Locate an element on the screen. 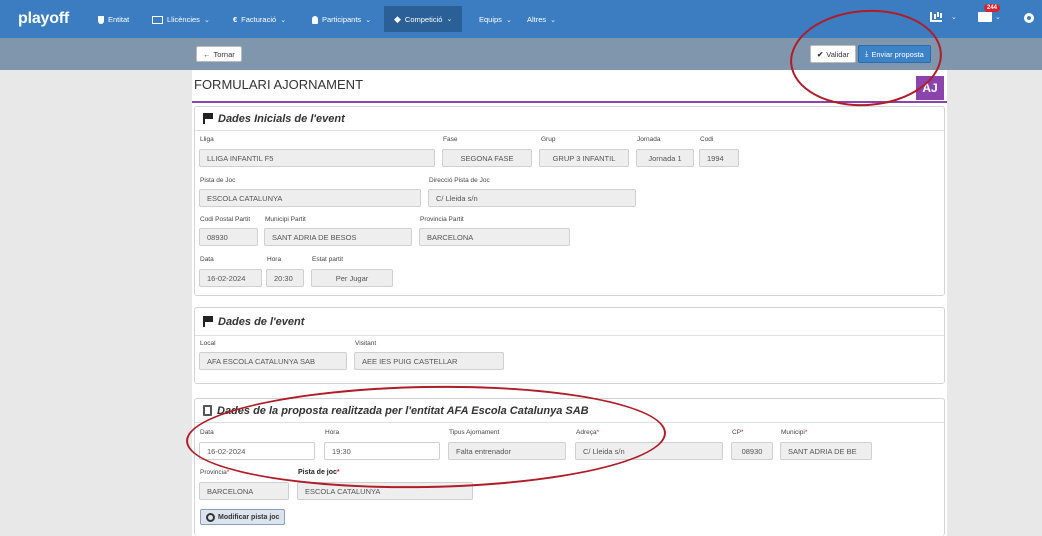 Image resolution: width=1042 pixels, height=536 pixels. page-title: FORMULARI AJORNAMENT is located at coordinates (279, 84).